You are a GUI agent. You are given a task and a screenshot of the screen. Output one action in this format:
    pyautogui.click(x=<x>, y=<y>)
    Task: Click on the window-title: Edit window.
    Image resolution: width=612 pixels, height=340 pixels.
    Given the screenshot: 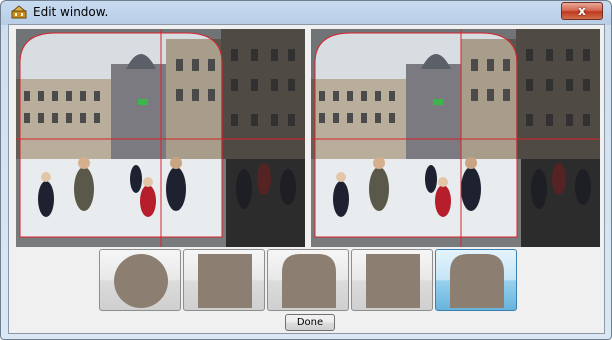 What is the action you would take?
    pyautogui.click(x=71, y=12)
    